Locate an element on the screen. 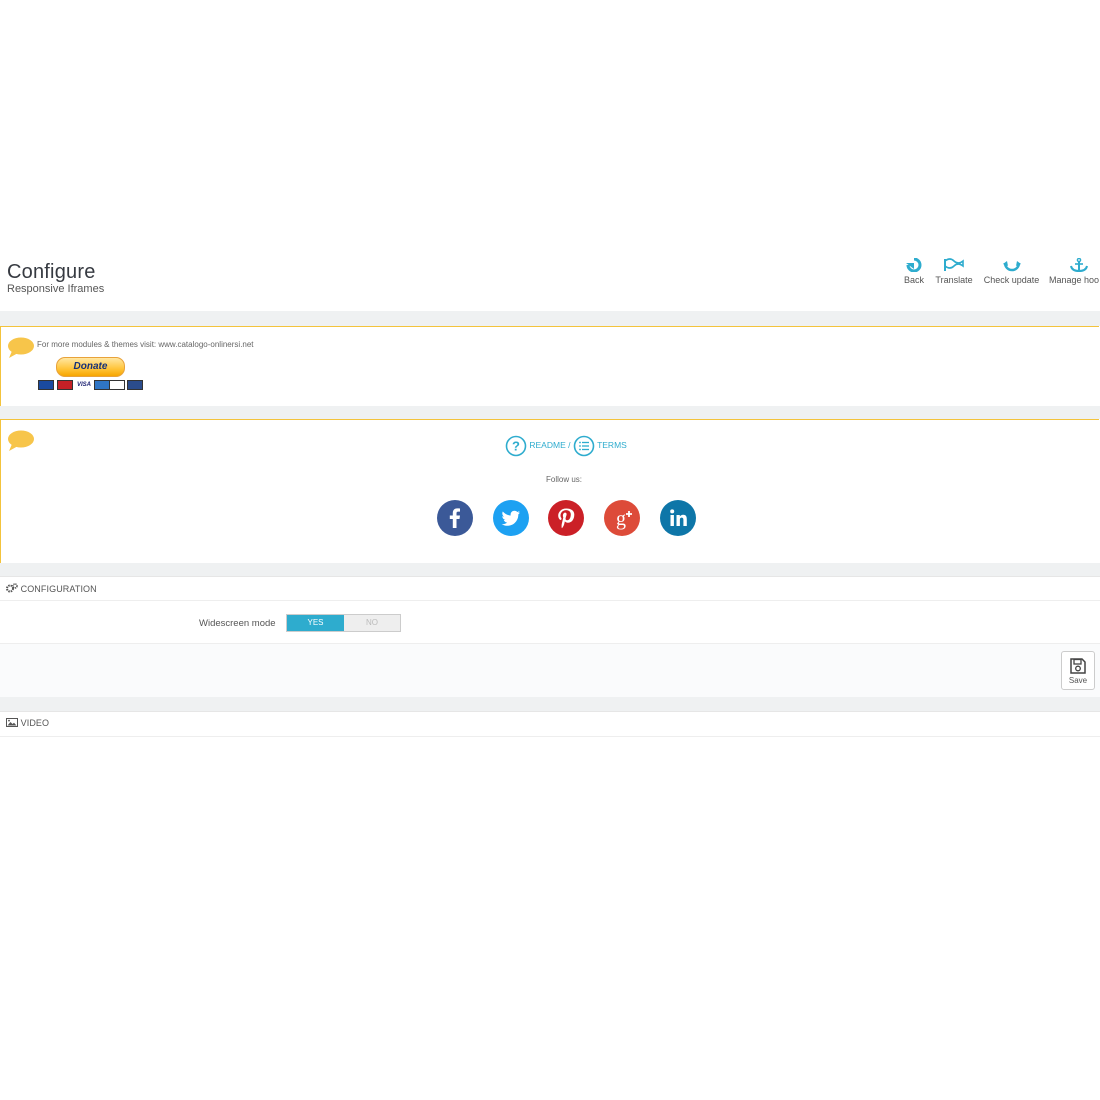 Image resolution: width=1100 pixels, height=1100 pixels. readme-label: README / is located at coordinates (550, 445).